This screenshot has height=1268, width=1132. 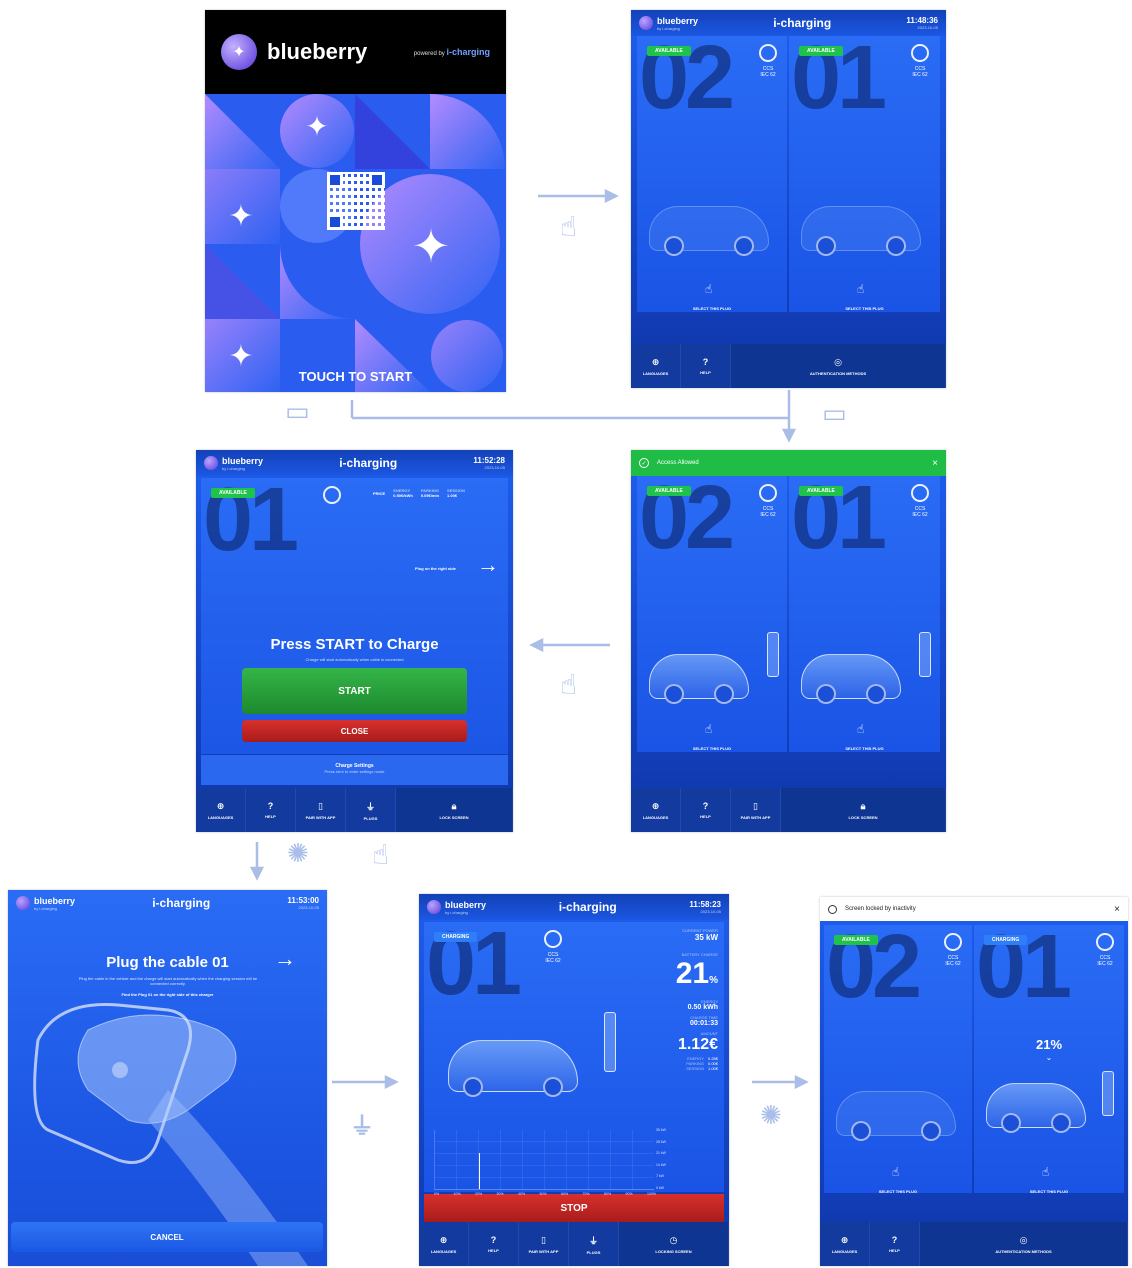 What do you see at coordinates (696, 973) in the screenshot?
I see `battery-value: 21%` at bounding box center [696, 973].